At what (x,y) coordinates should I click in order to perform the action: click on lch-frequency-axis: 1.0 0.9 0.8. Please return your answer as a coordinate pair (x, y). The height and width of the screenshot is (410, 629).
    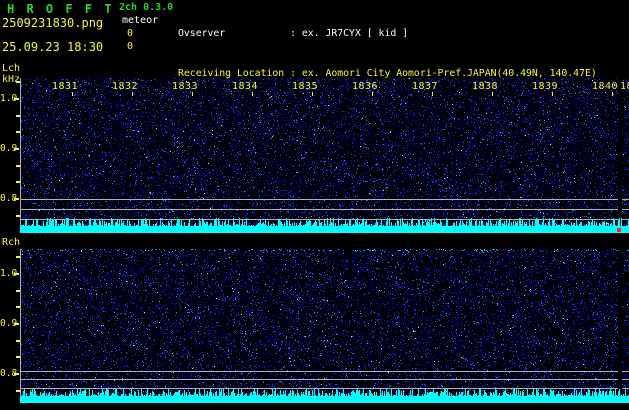
    Looking at the image, I should click on (10, 155).